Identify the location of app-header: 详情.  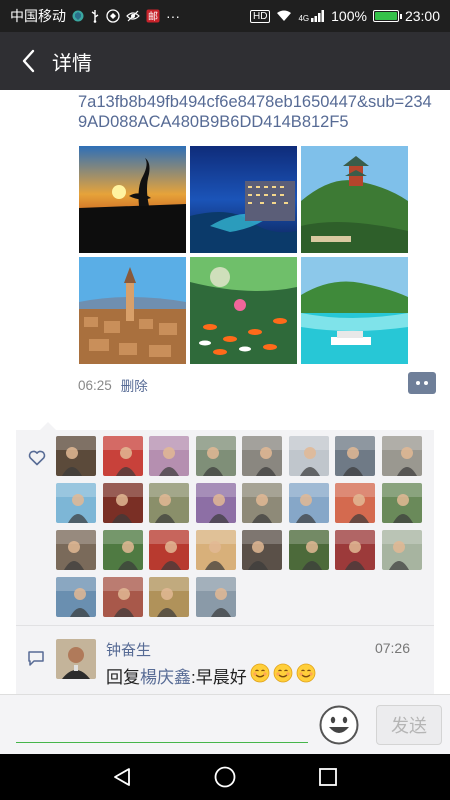
(225, 61).